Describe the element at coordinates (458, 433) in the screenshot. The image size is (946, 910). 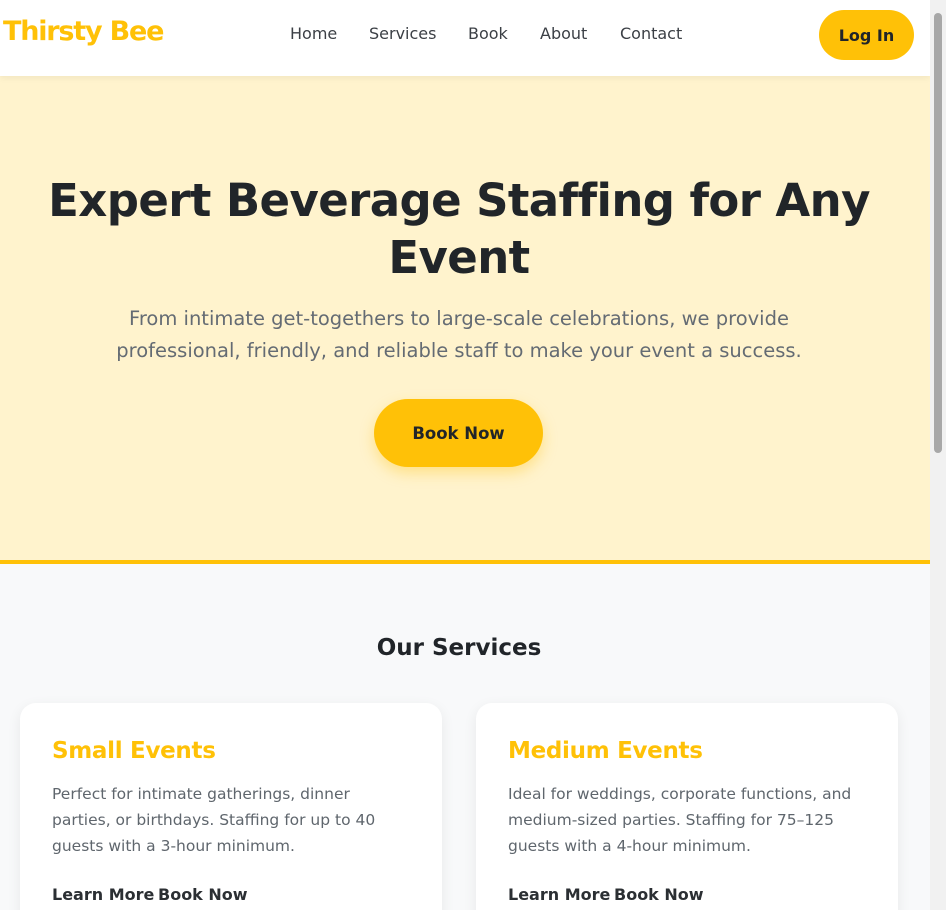
I see `hero-book-now-button: Book Now` at that location.